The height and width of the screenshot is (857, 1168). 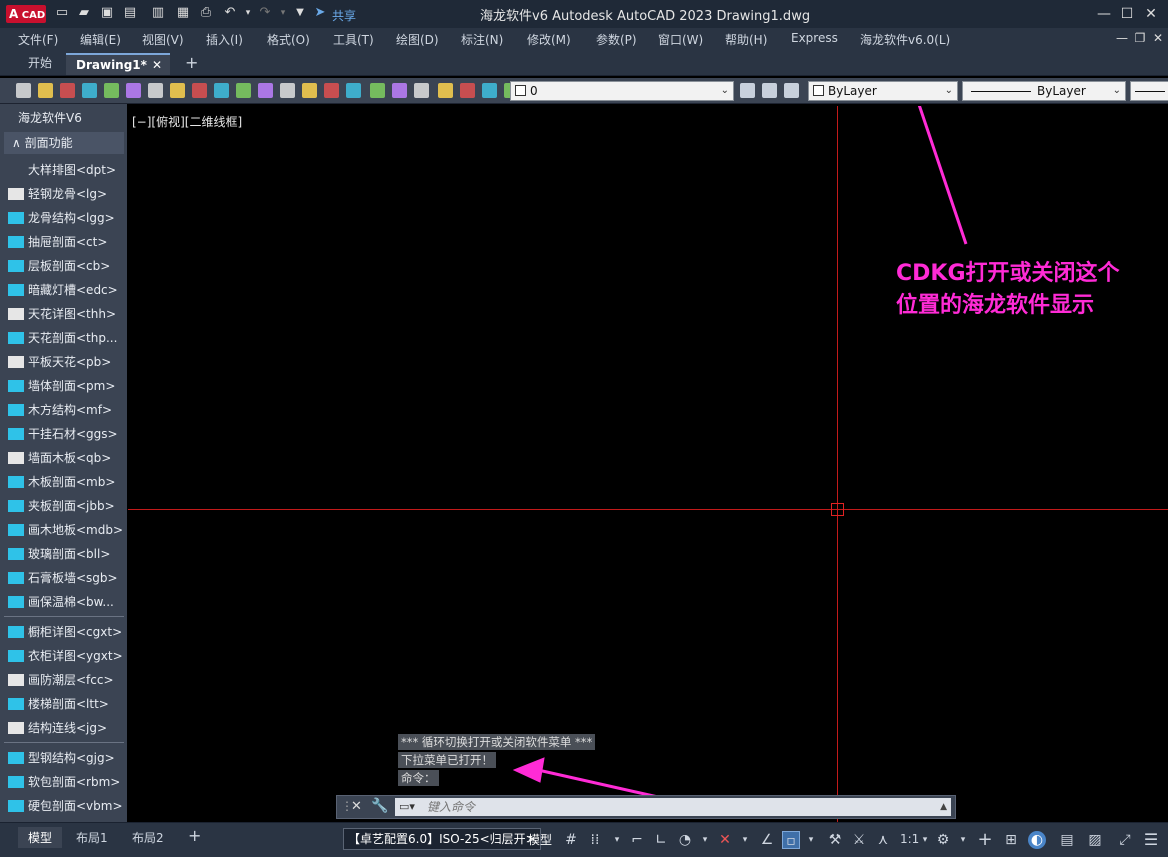 What do you see at coordinates (100, 39) in the screenshot?
I see `menu-edit: 编辑(E)` at bounding box center [100, 39].